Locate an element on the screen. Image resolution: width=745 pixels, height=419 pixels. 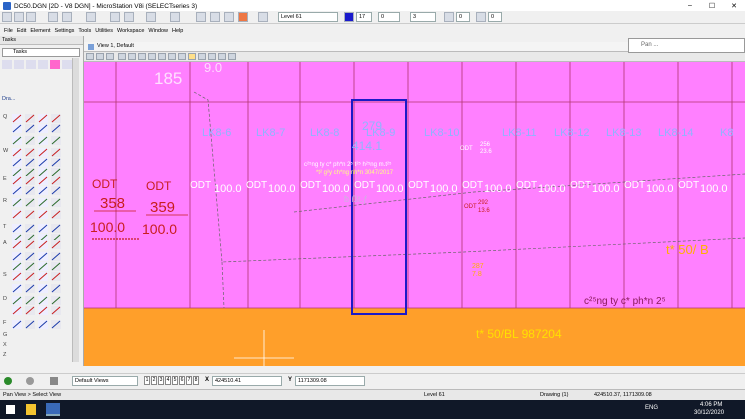
view-button-3: 3 is located at coordinates (161, 380).